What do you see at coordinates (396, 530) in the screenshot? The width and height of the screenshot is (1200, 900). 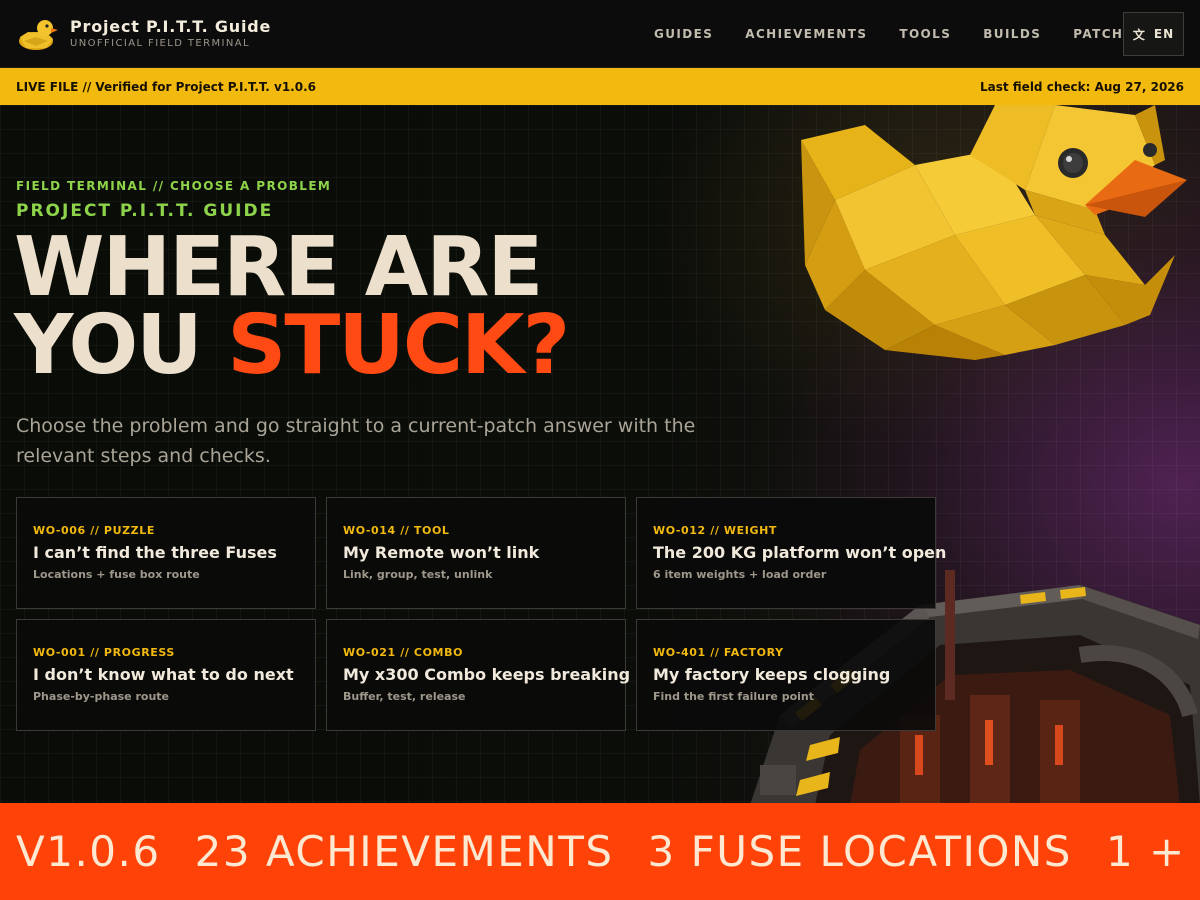 I see `card-tag: WO-014 // TOOL` at bounding box center [396, 530].